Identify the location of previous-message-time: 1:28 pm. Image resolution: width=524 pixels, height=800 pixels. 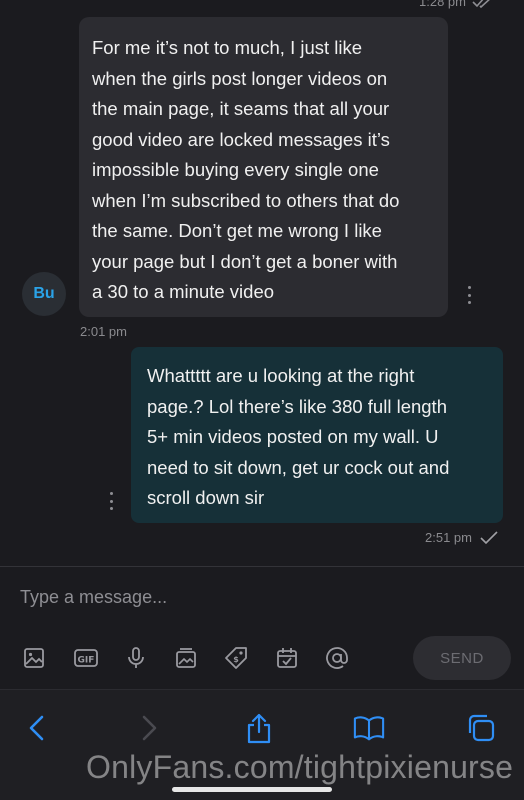
(442, 4).